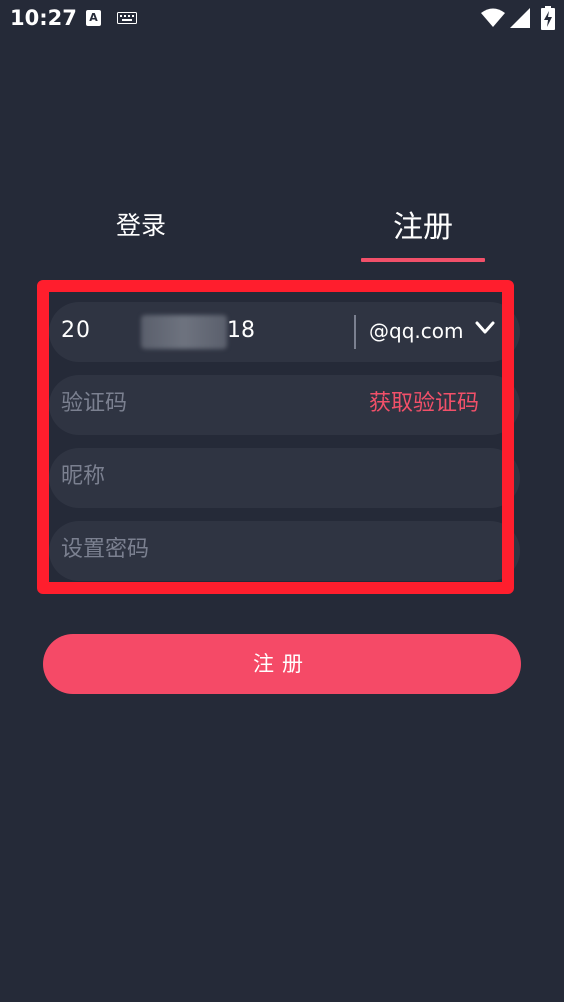 Image resolution: width=564 pixels, height=1002 pixels. What do you see at coordinates (548, 18) in the screenshot?
I see `battery-icon` at bounding box center [548, 18].